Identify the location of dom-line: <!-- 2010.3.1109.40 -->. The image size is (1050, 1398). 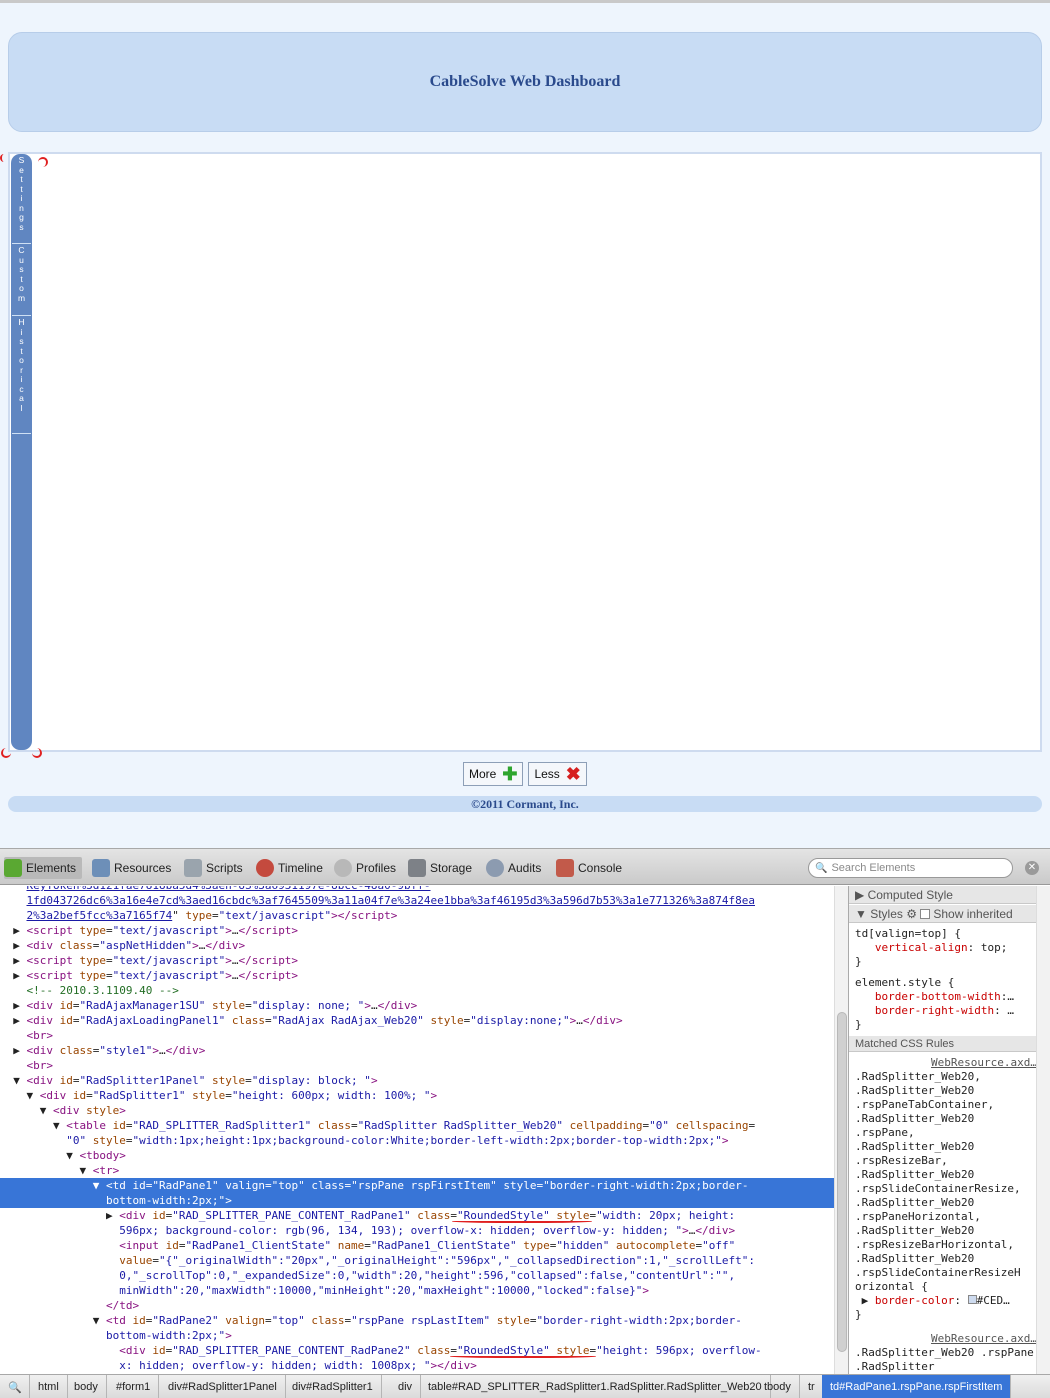
(102, 990).